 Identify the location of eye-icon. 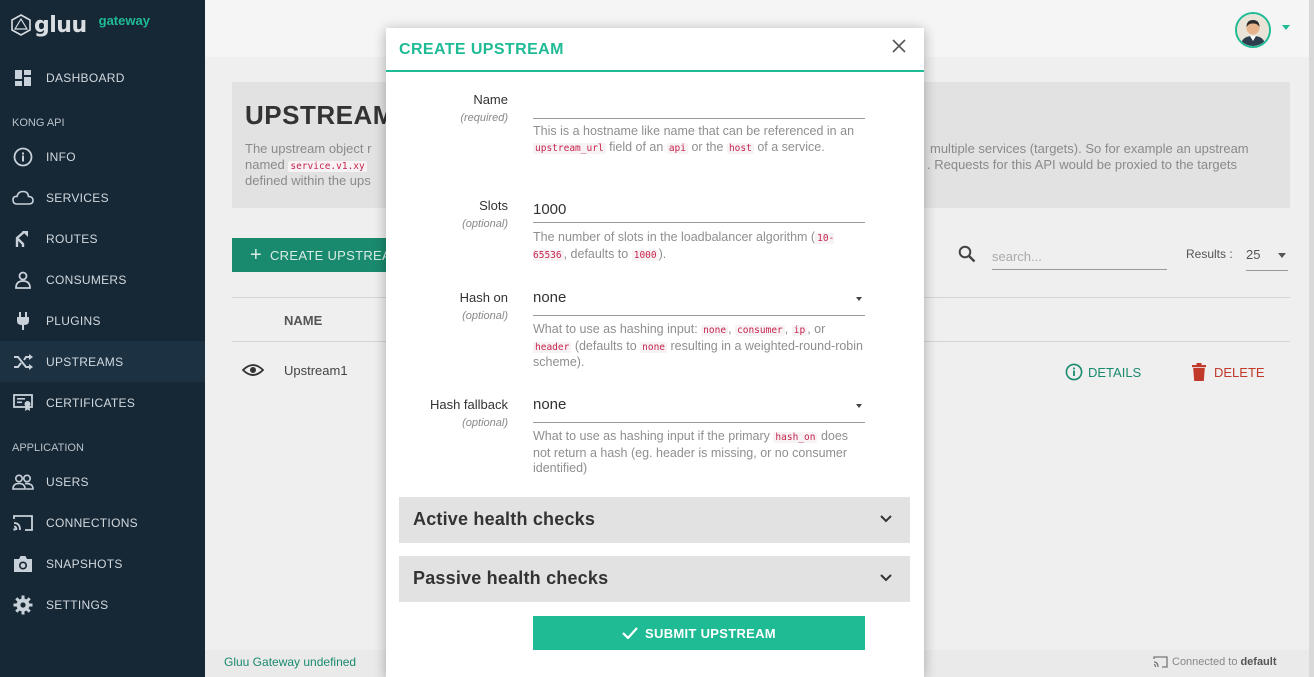
(253, 370).